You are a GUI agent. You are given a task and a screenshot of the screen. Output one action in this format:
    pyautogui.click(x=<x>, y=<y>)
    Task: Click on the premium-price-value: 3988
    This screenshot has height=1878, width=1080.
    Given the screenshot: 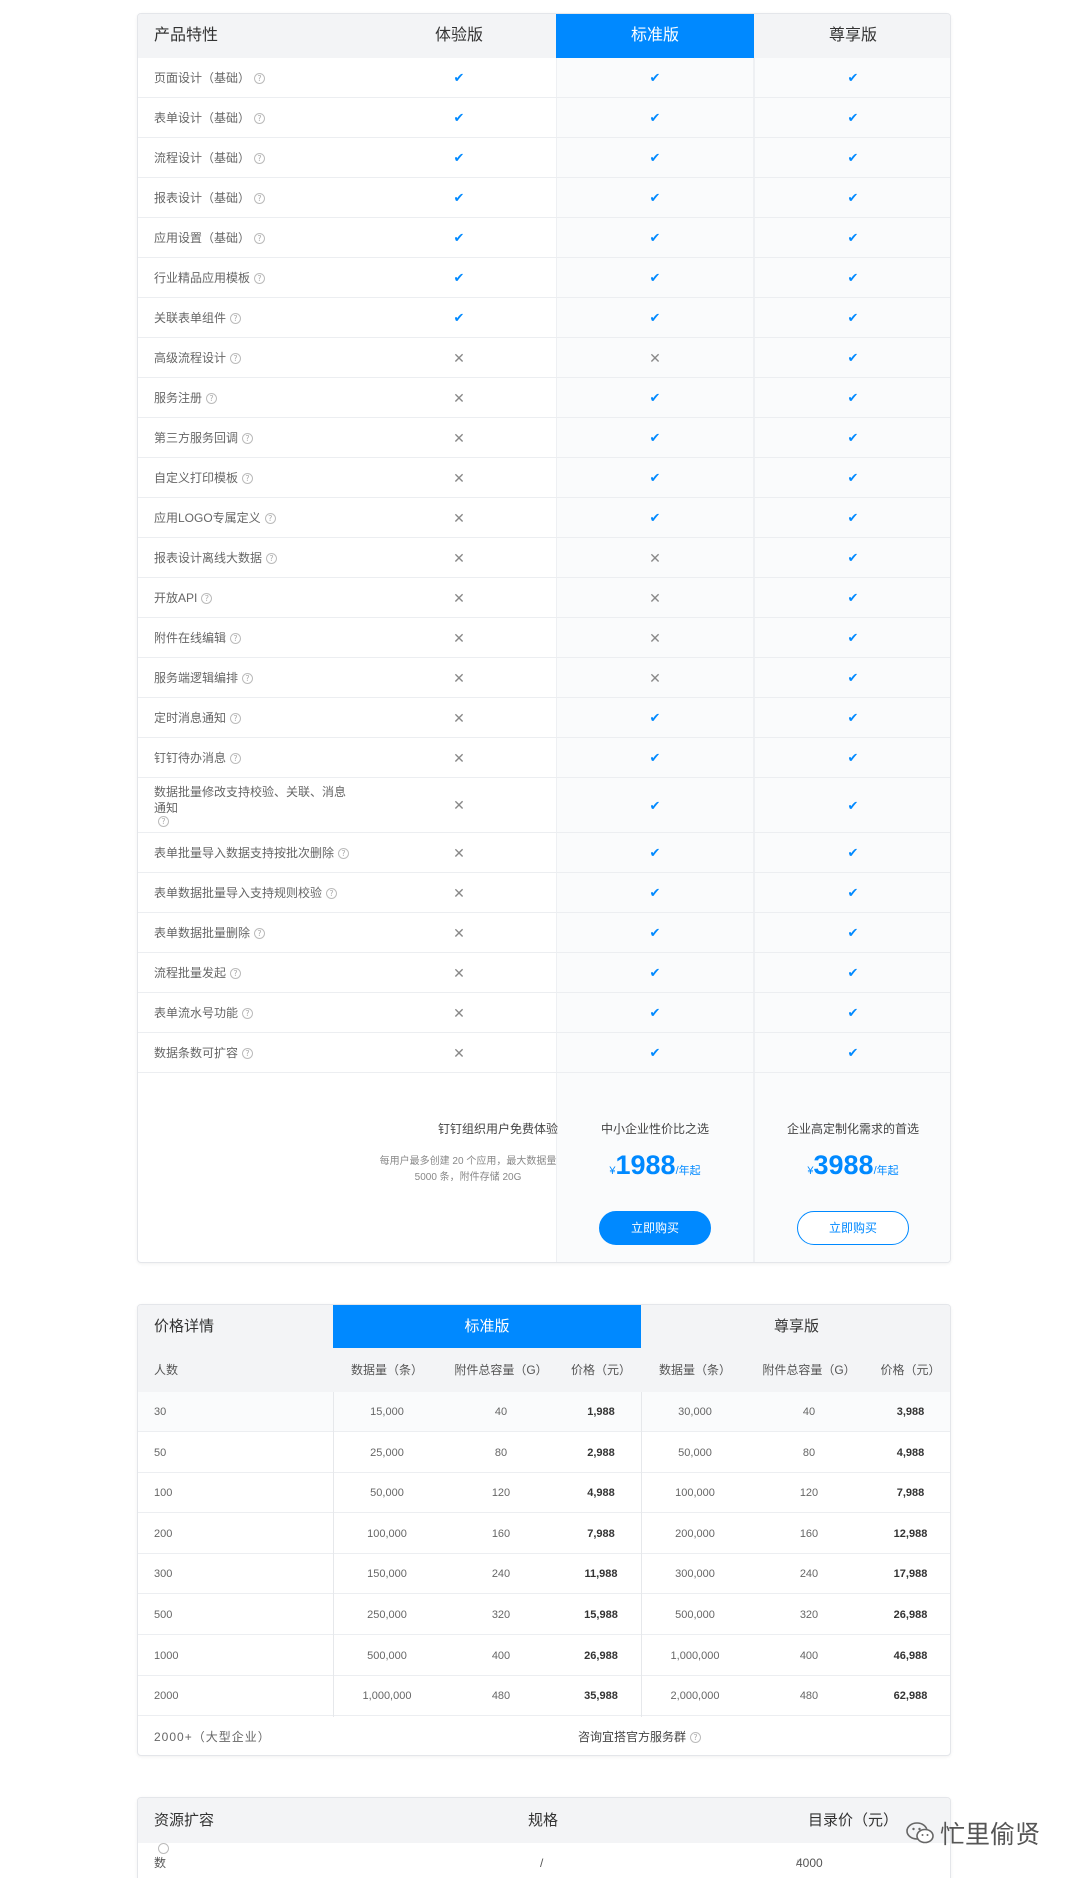 What is the action you would take?
    pyautogui.click(x=843, y=1165)
    